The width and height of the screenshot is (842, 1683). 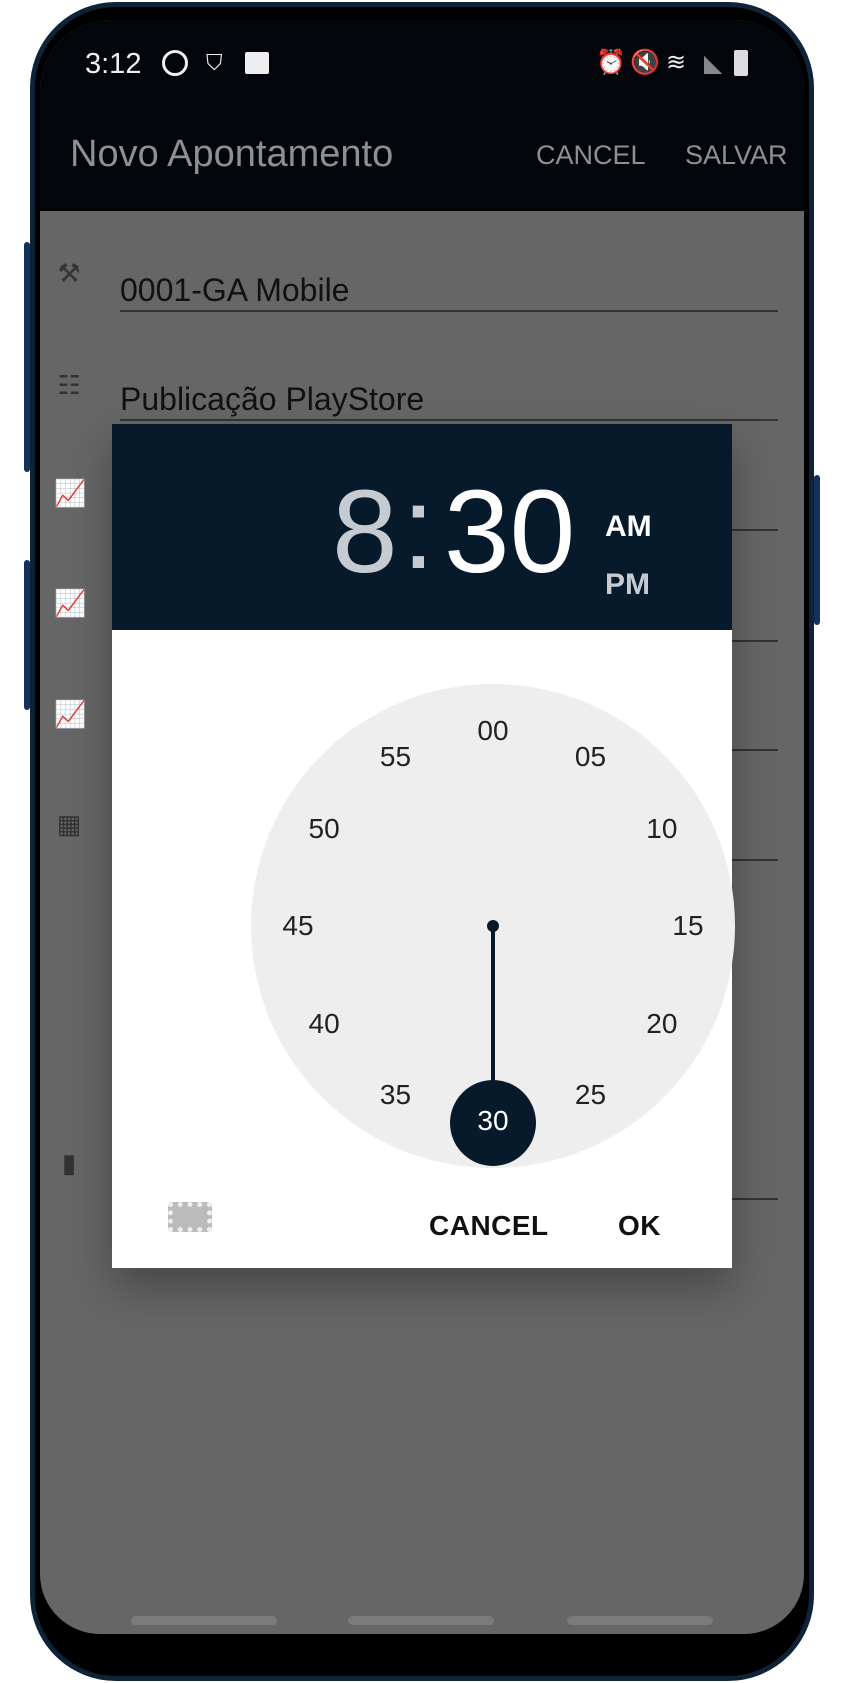 What do you see at coordinates (591, 1095) in the screenshot?
I see `dial-number-25: 25` at bounding box center [591, 1095].